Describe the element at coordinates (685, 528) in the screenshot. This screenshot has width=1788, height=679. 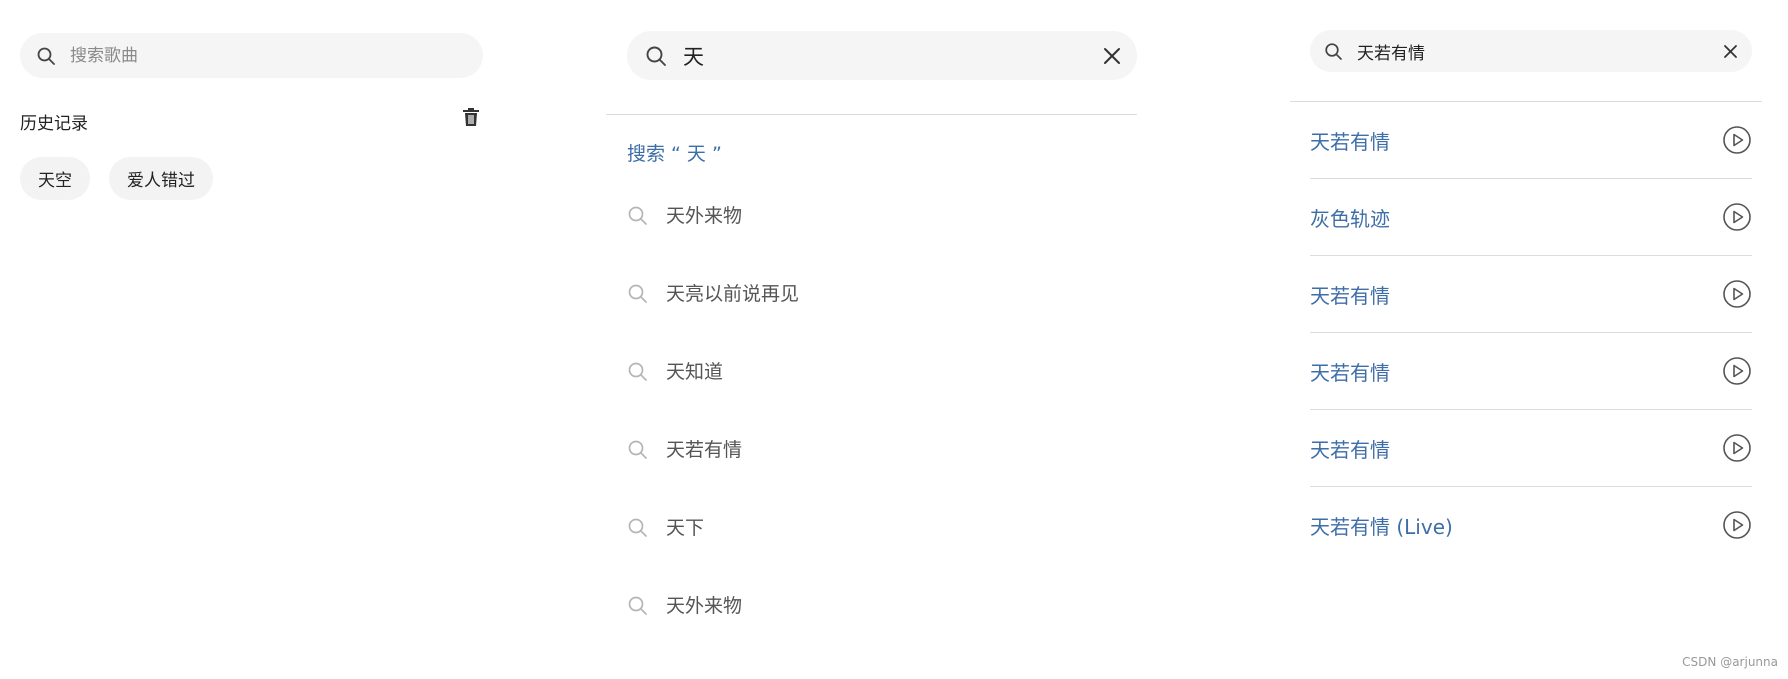
I see `suggestion-label: 天下` at that location.